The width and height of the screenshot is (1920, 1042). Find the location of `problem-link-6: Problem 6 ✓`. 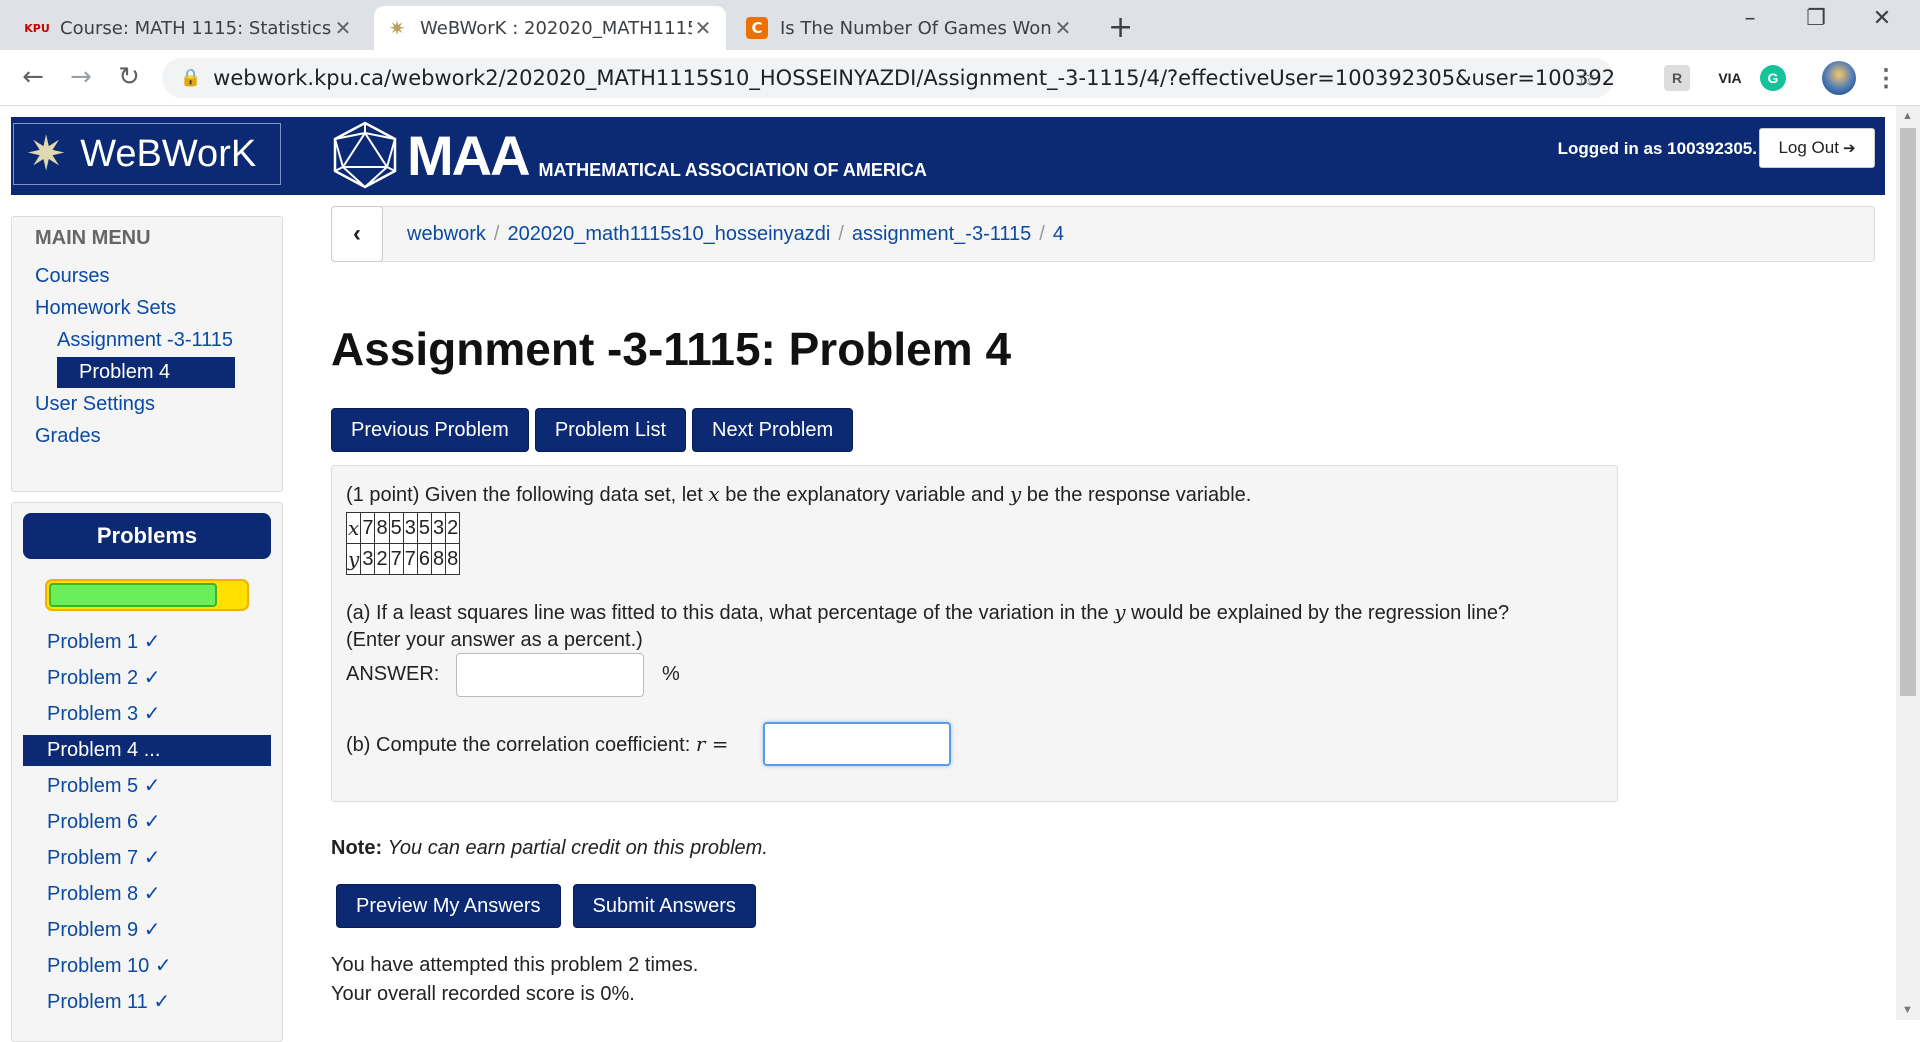

problem-link-6: Problem 6 ✓ is located at coordinates (147, 822).